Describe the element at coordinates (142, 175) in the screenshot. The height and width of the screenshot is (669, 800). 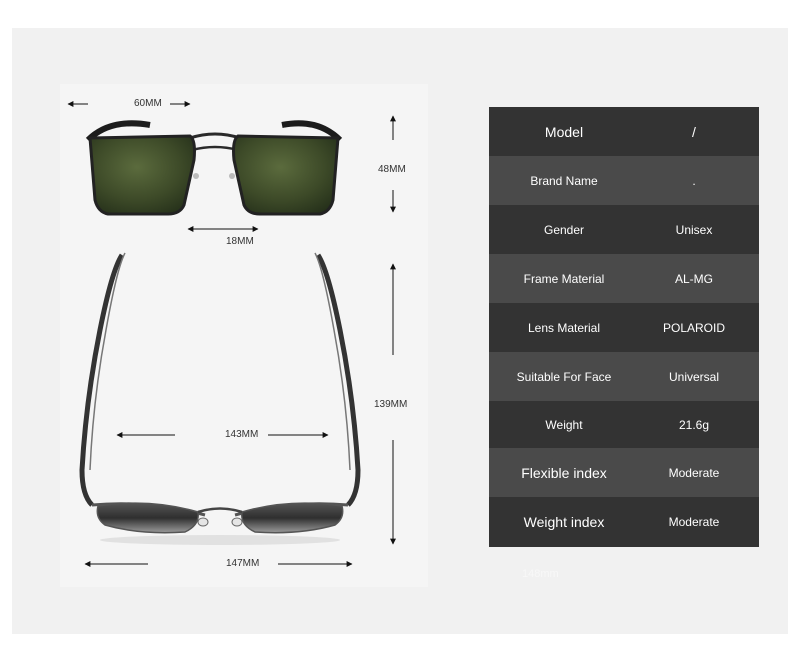
I see `left-lens` at that location.